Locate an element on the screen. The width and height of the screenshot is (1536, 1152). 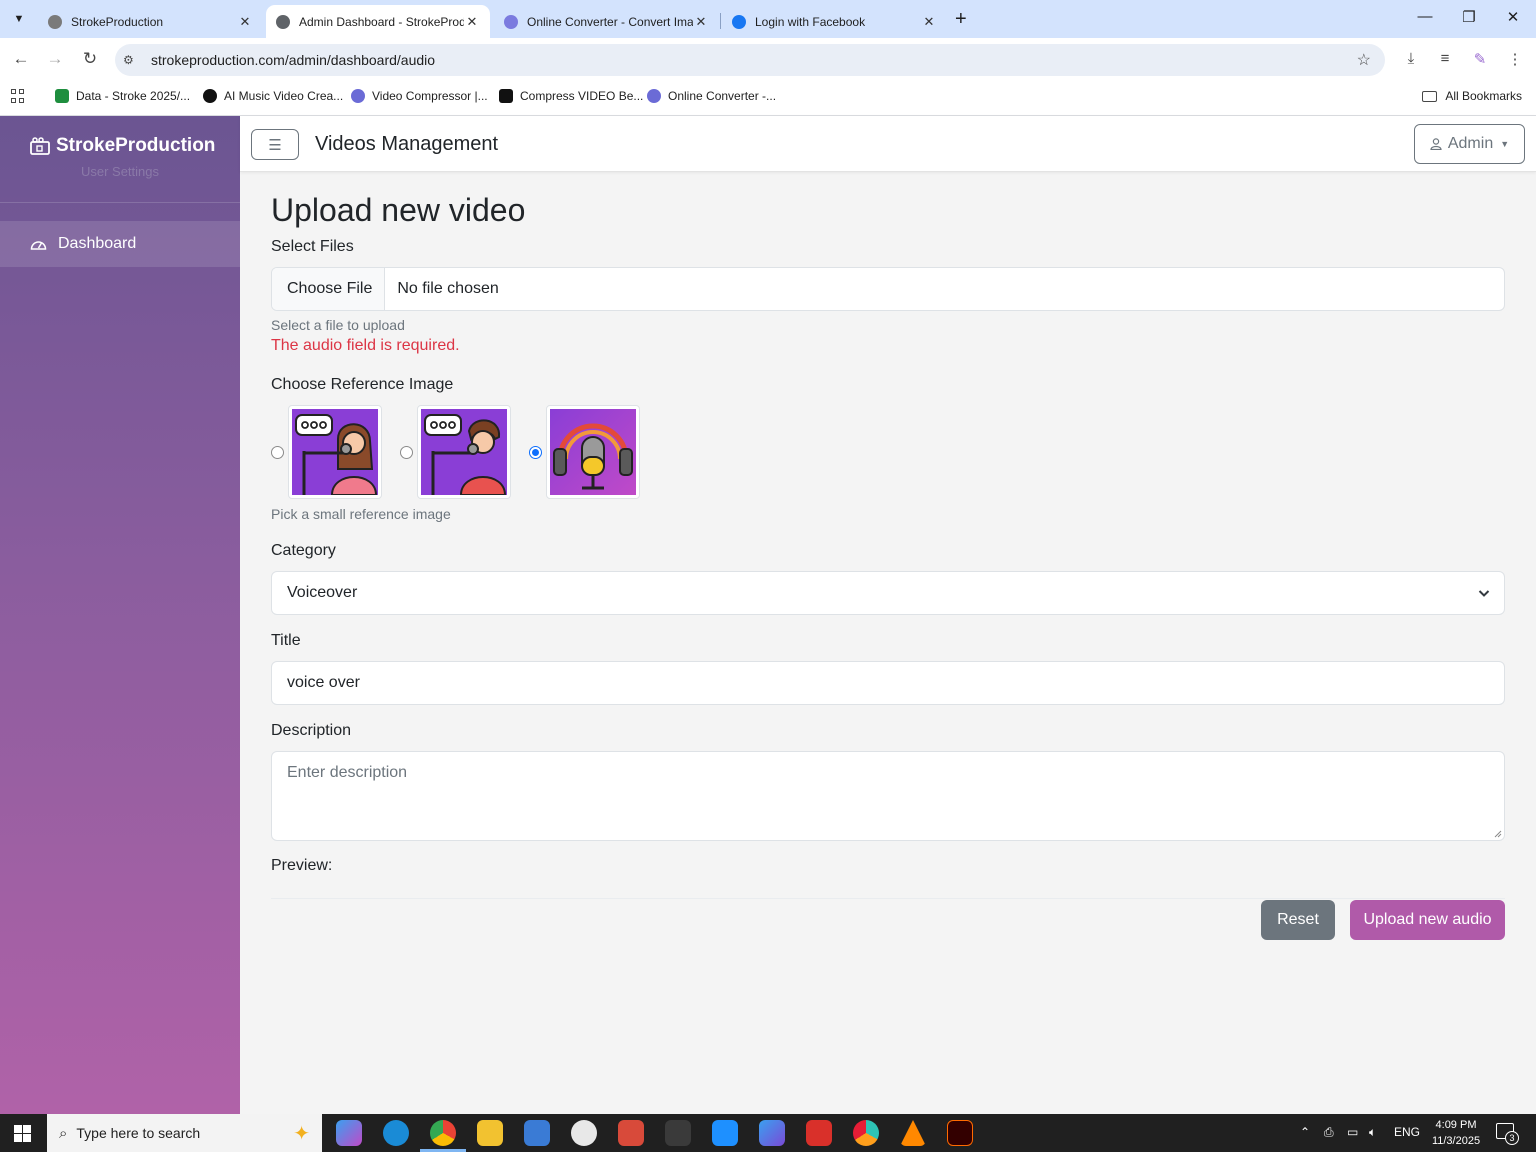
sidebar: StrokeProduction User Settings Dashboard is located at coordinates (120, 615).